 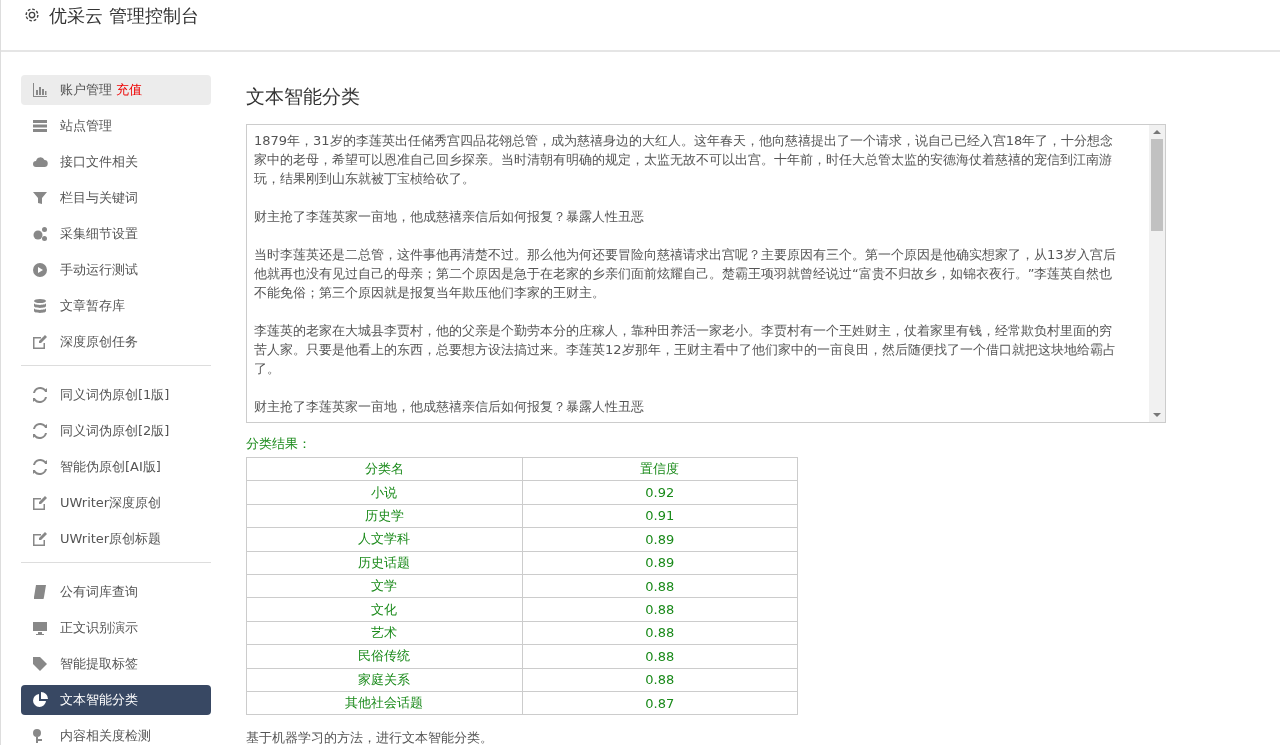 I want to click on book-icon, so click(x=40, y=592).